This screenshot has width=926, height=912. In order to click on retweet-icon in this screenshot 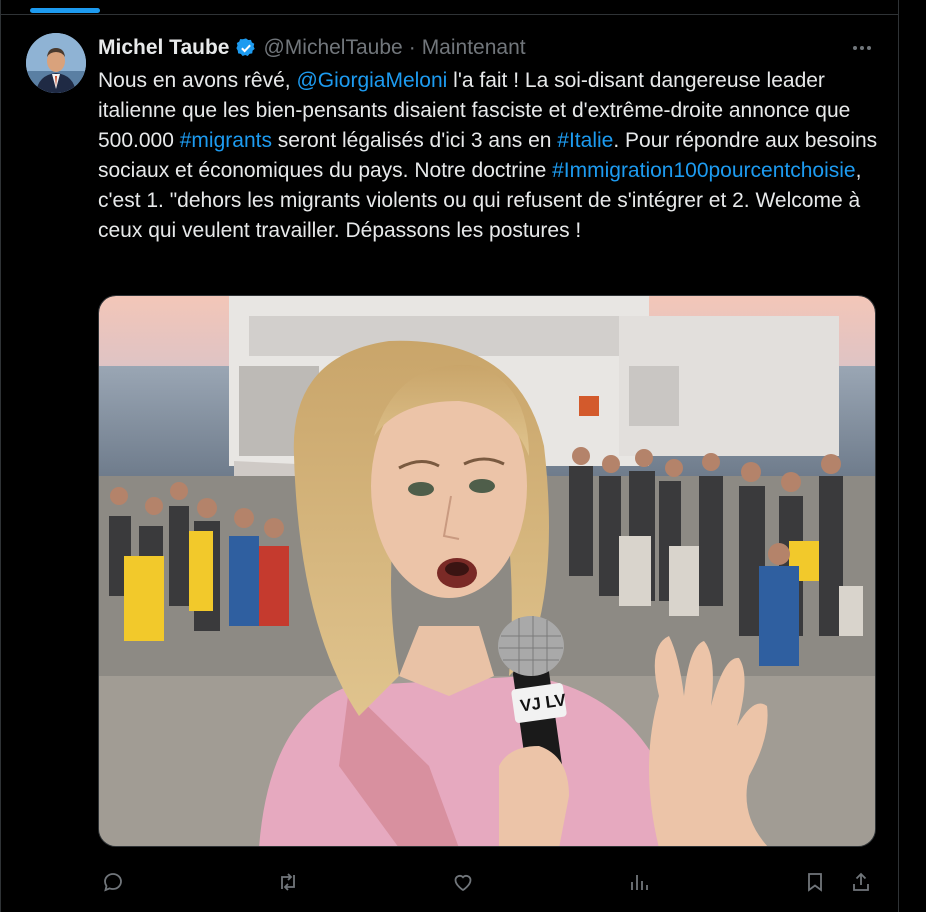, I will do `click(288, 882)`.